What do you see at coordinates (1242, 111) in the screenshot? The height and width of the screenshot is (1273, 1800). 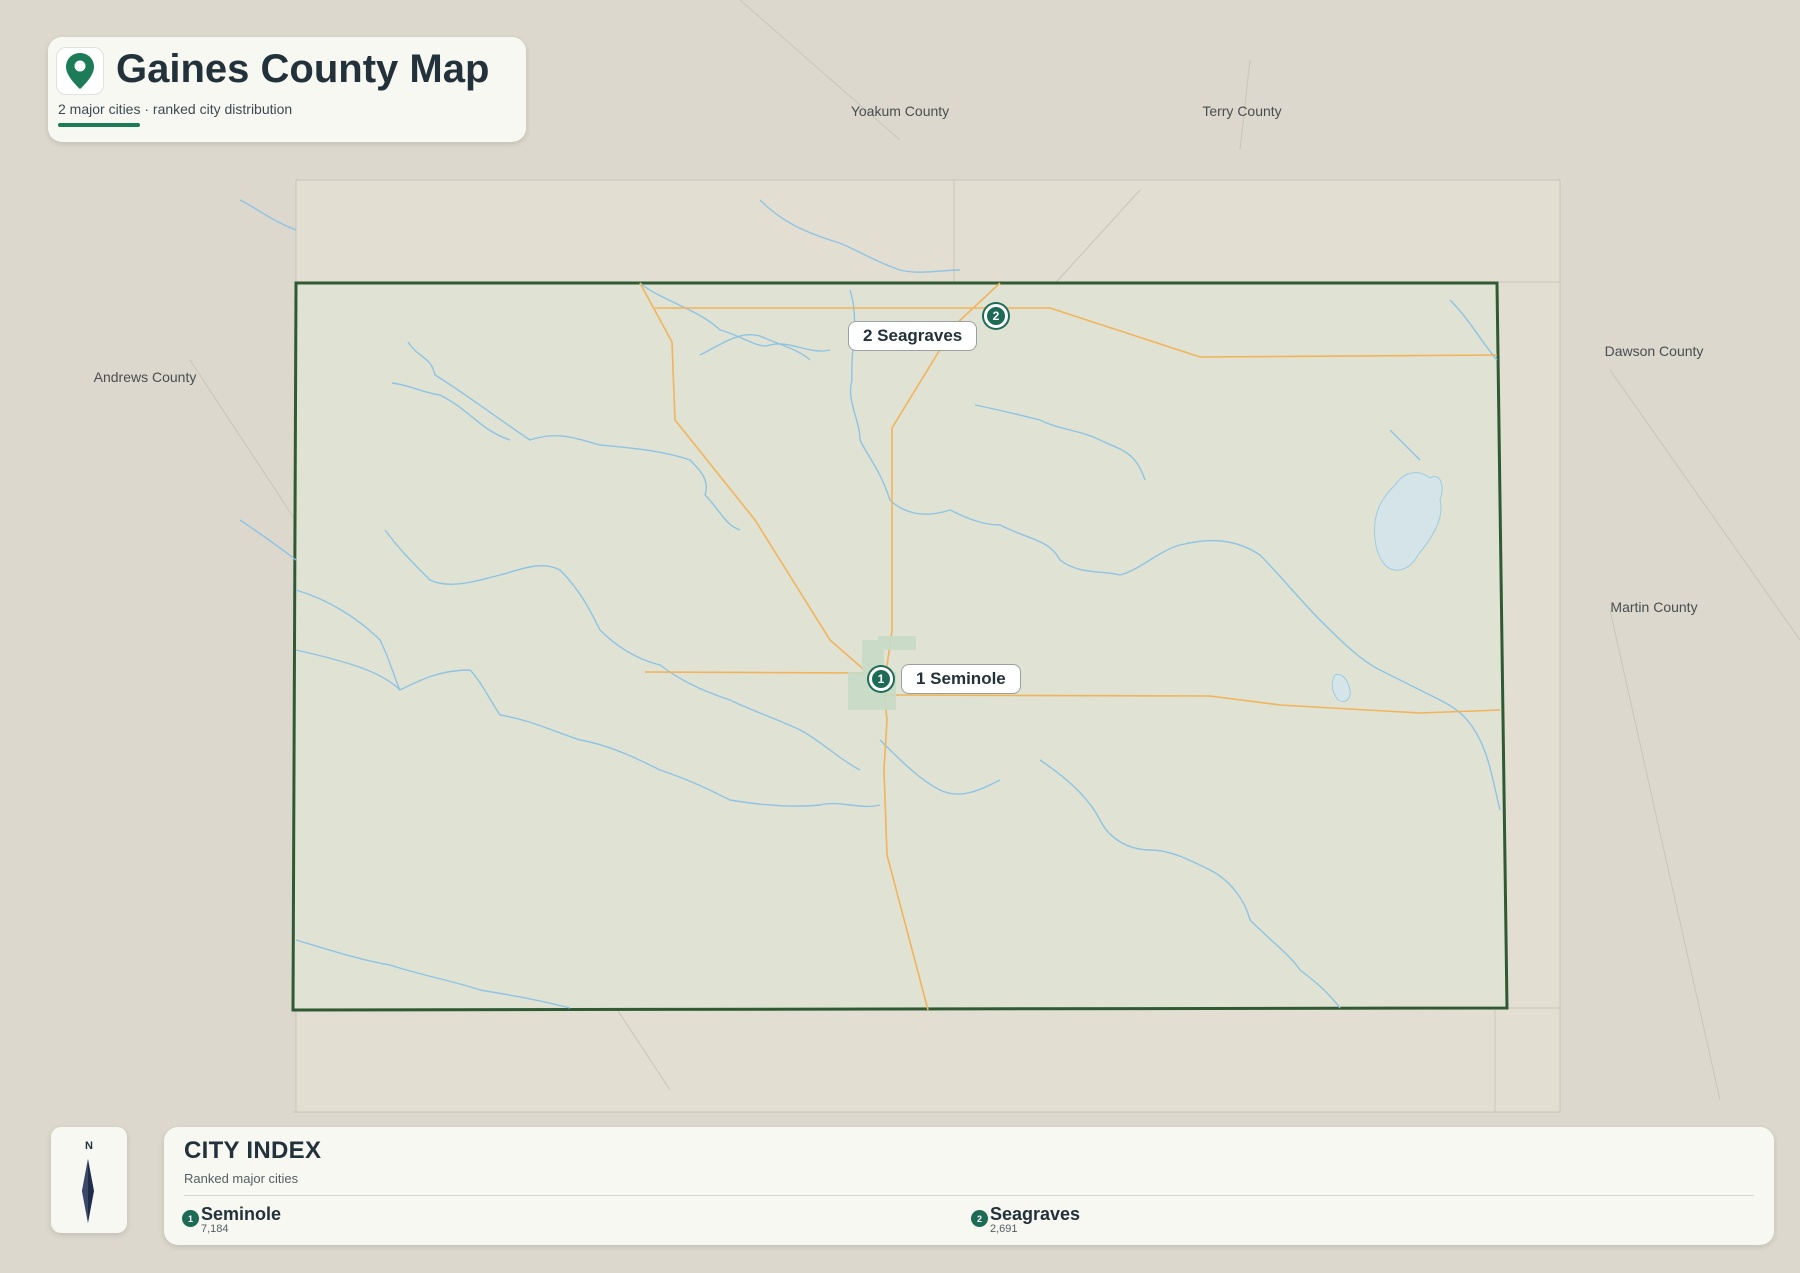 I see `county-label-terry: Terry County` at bounding box center [1242, 111].